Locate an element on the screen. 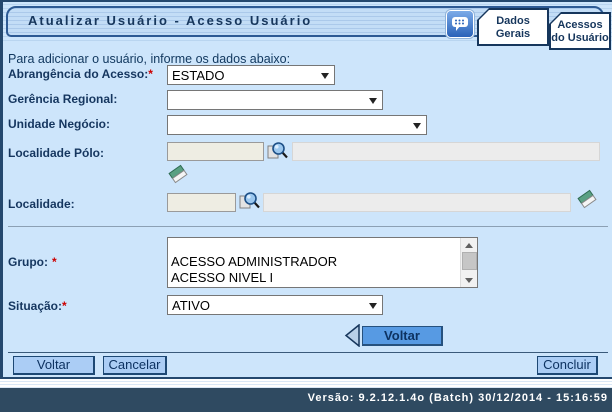 The height and width of the screenshot is (412, 612). concluir-button: Concluir is located at coordinates (567, 365).